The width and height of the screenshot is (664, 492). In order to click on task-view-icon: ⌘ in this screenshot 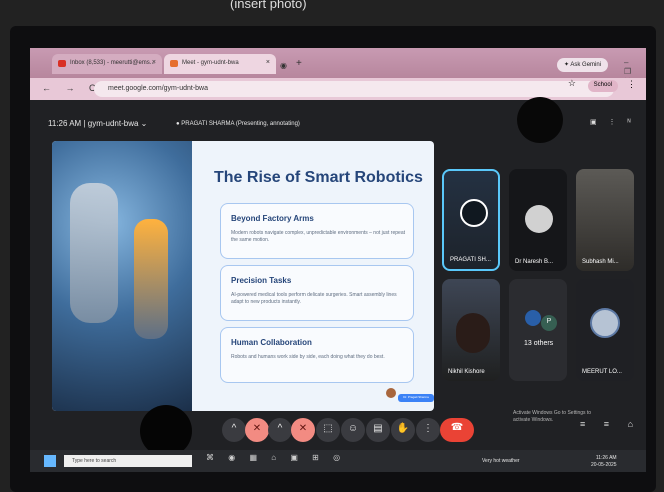, I will do `click(213, 457)`.